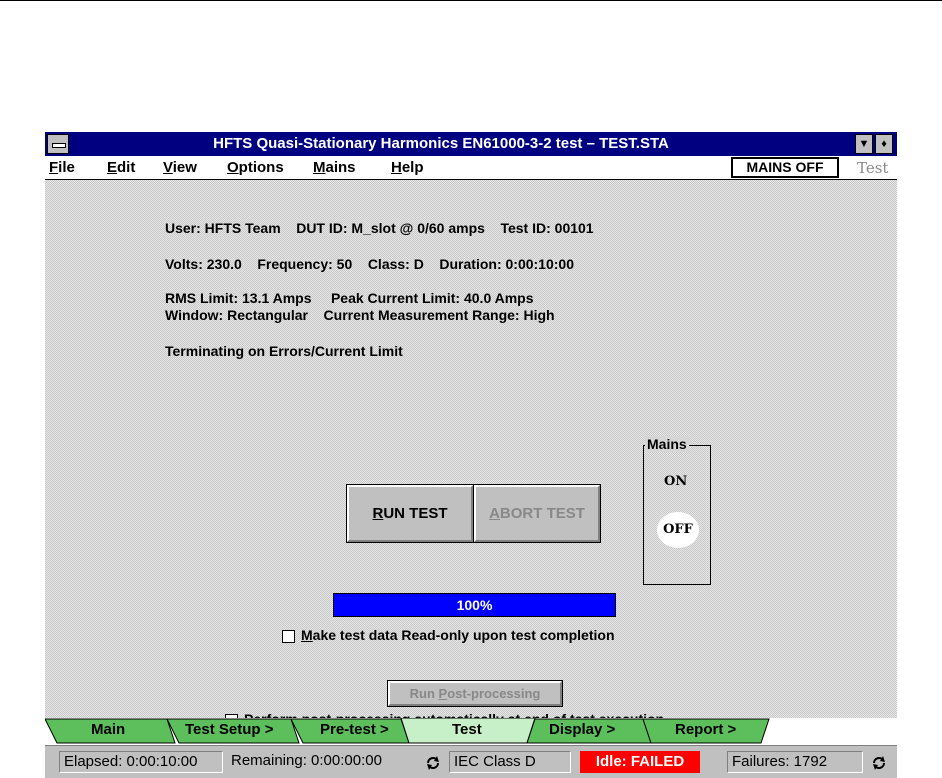 The image size is (942, 778). I want to click on top-border-line, so click(471, 0).